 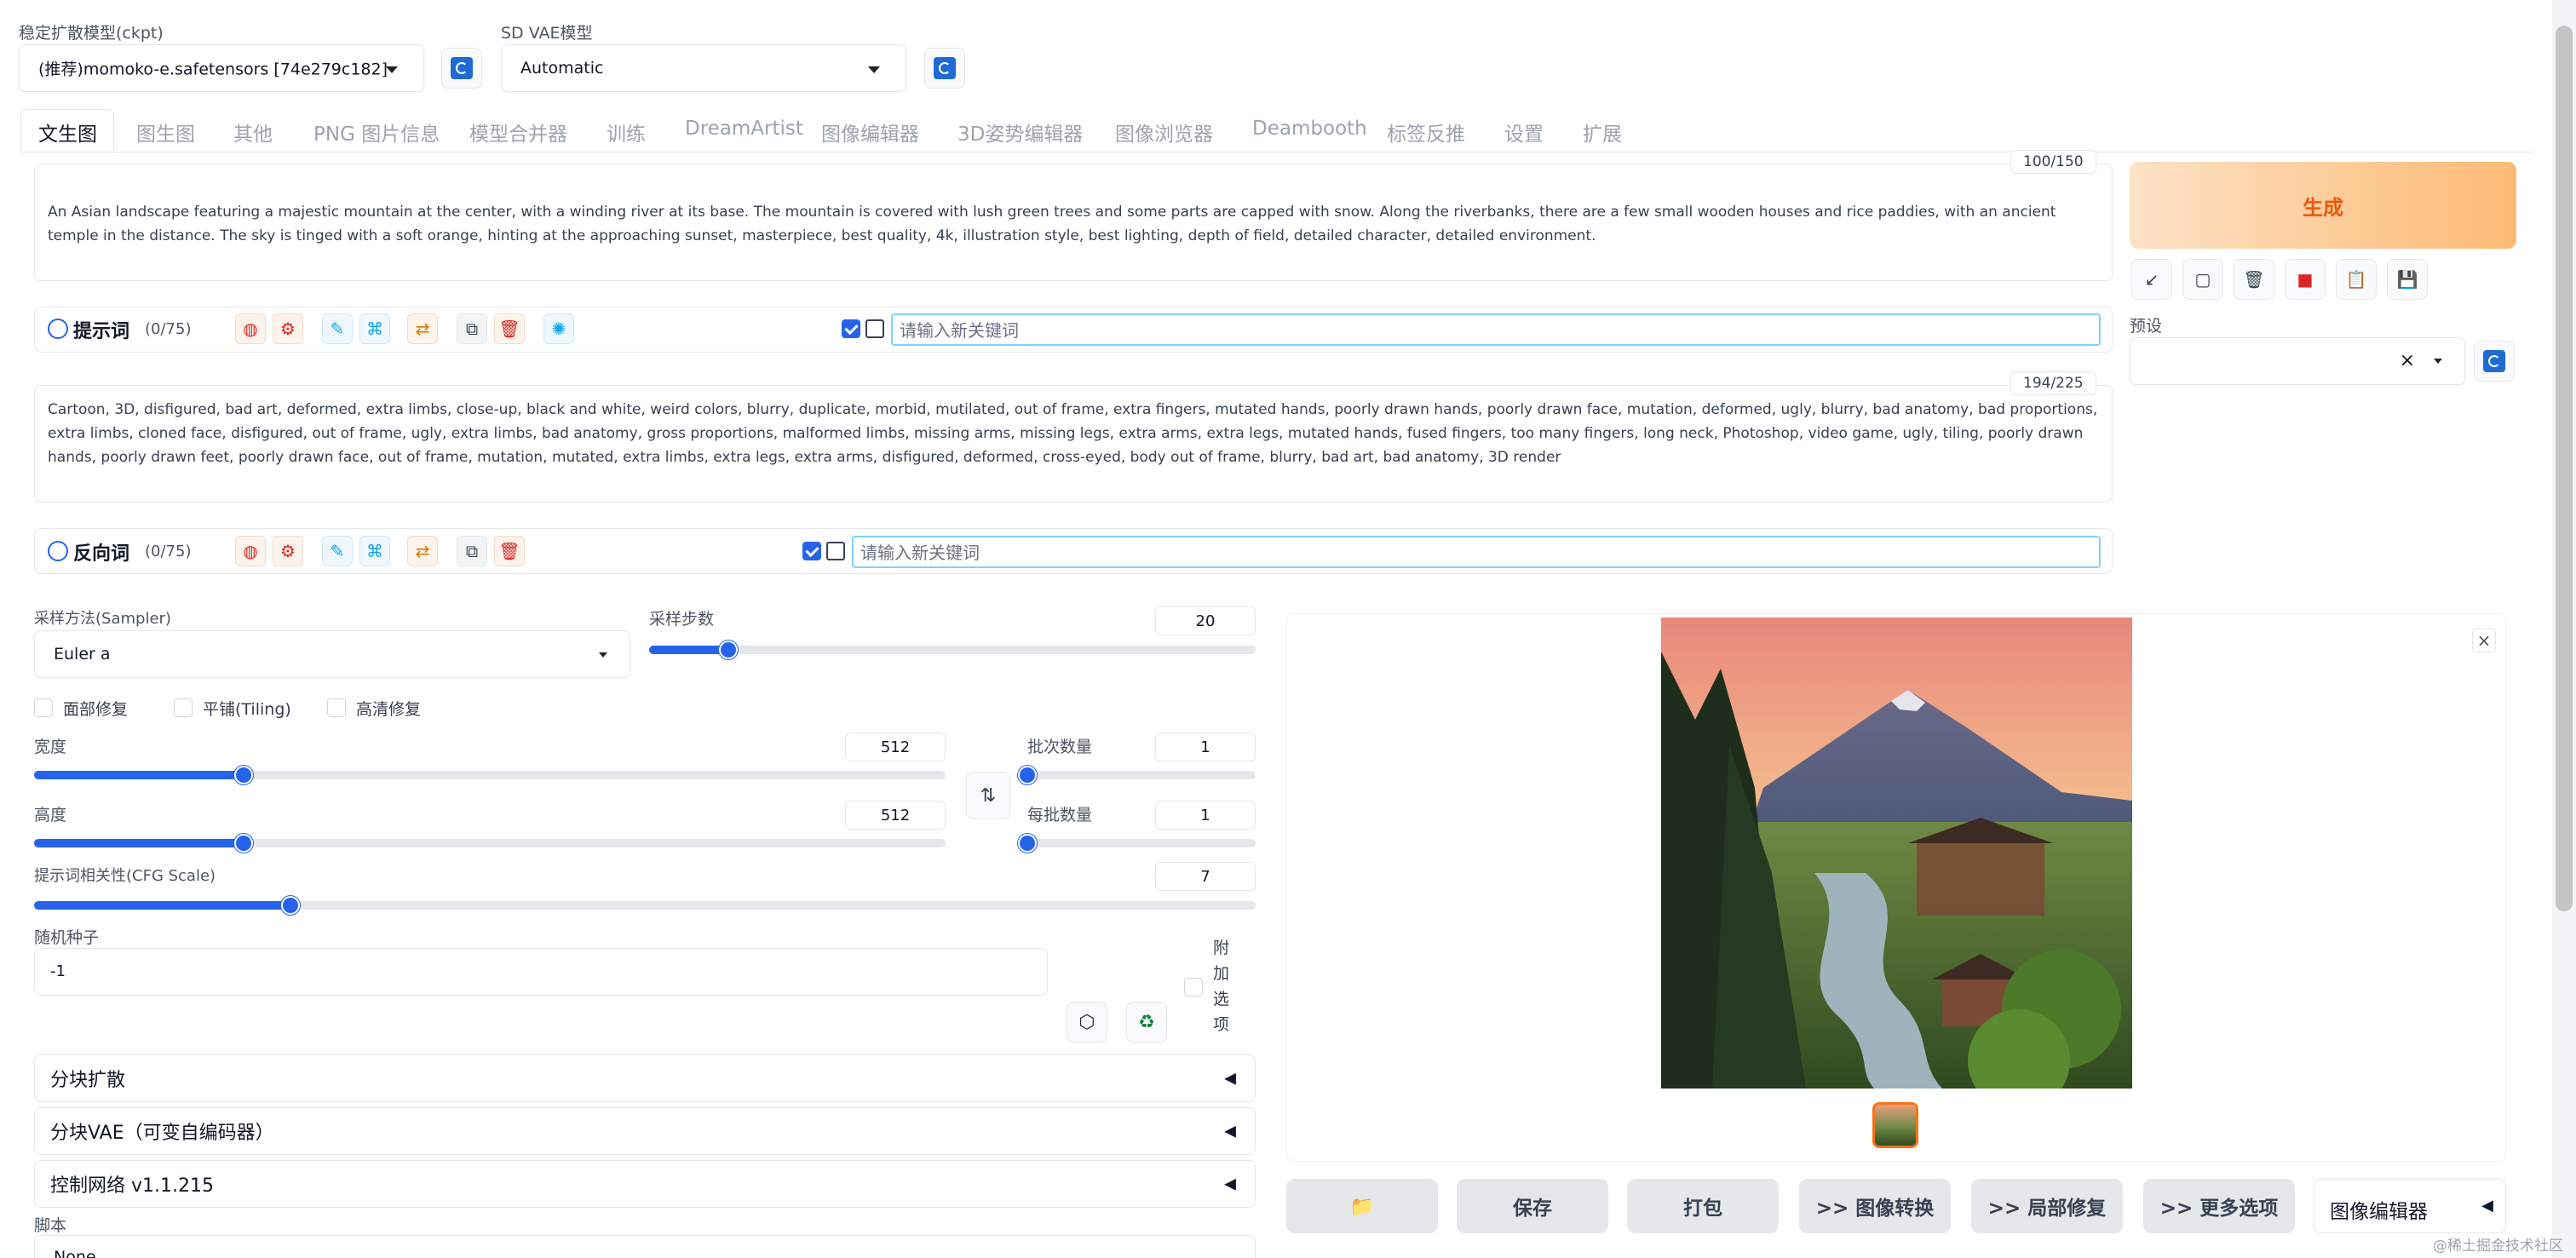 What do you see at coordinates (1703, 1206) in the screenshot?
I see `zip-button: 打包` at bounding box center [1703, 1206].